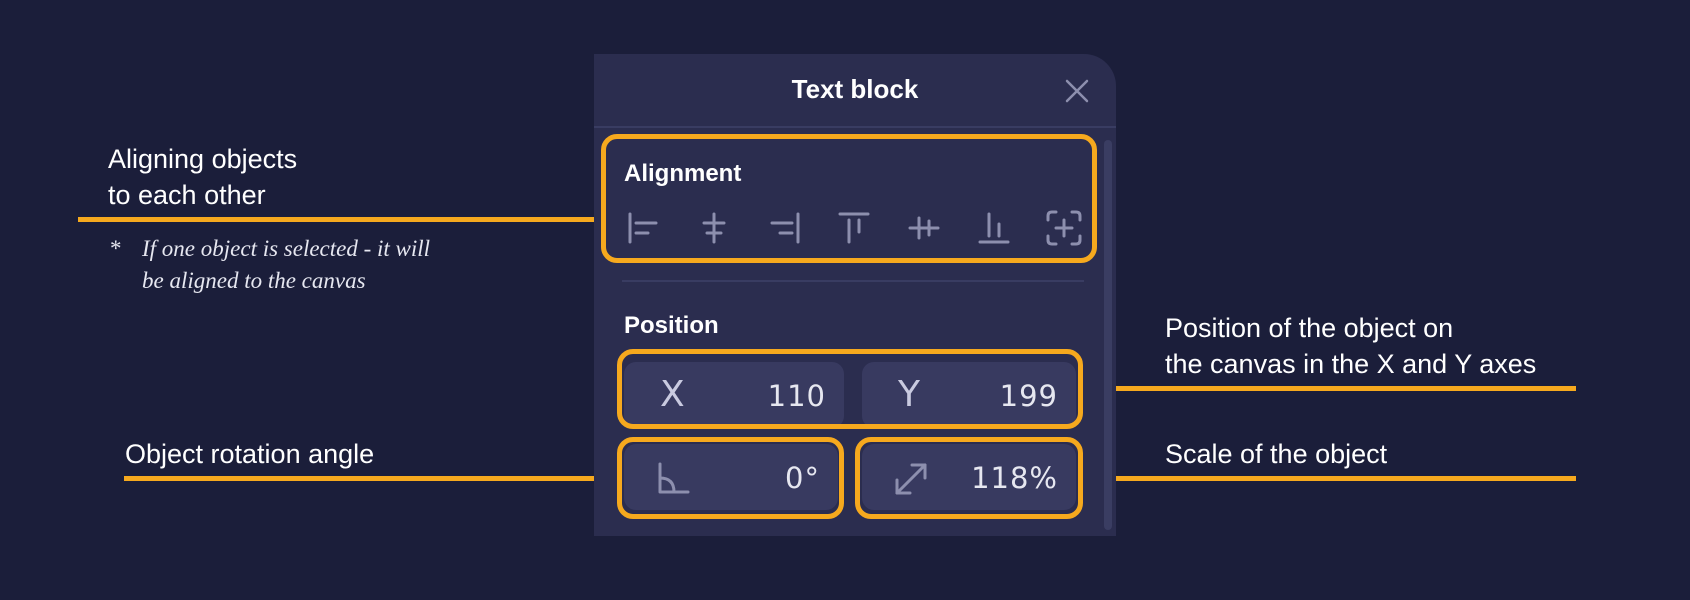  I want to click on annotation-scale: Scale of the object, so click(1276, 454).